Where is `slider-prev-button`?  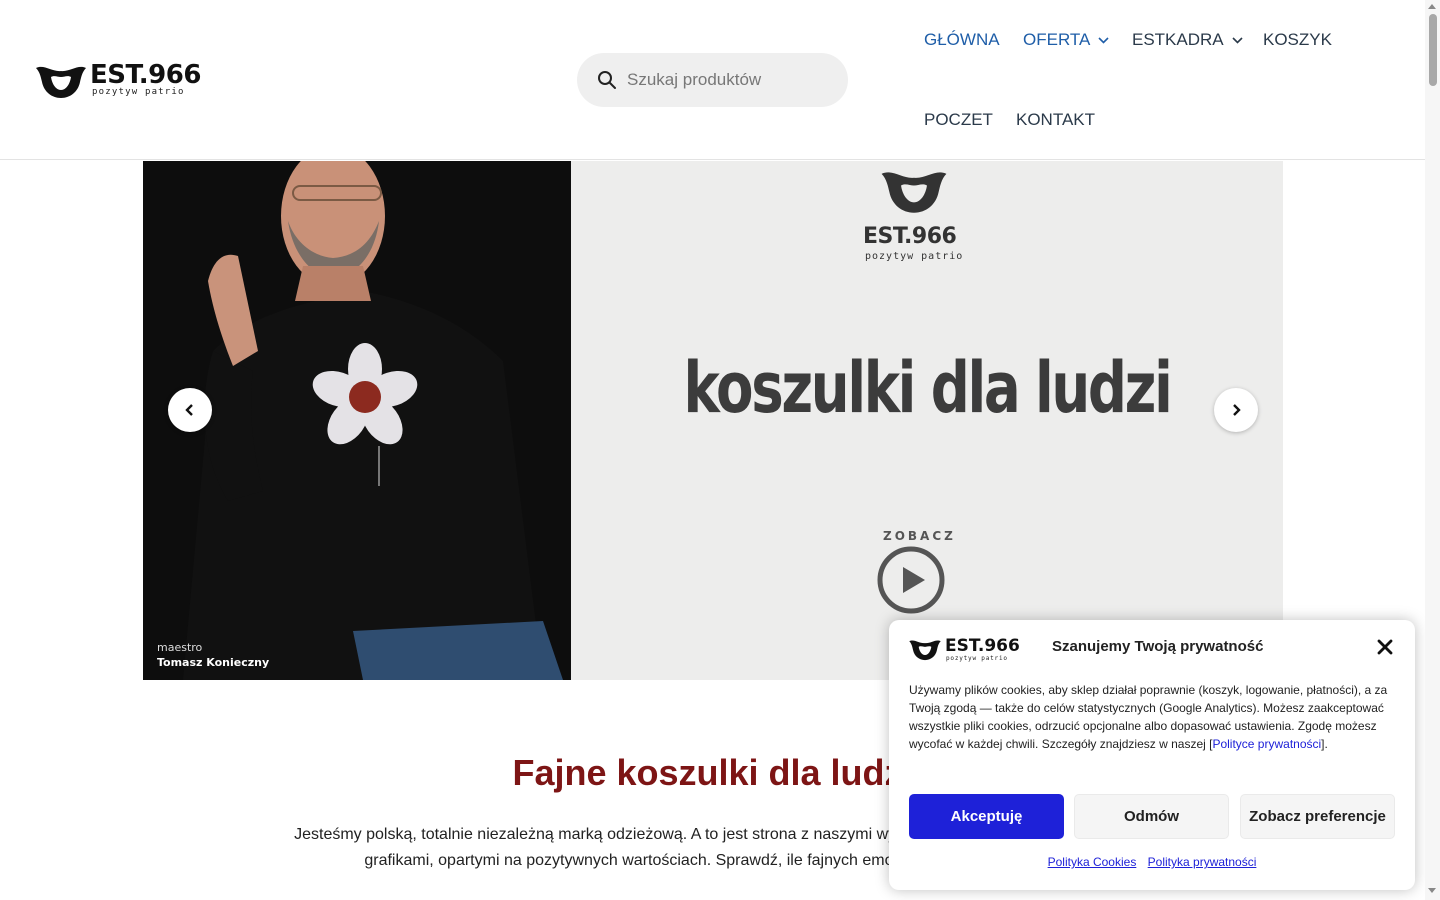 slider-prev-button is located at coordinates (190, 410).